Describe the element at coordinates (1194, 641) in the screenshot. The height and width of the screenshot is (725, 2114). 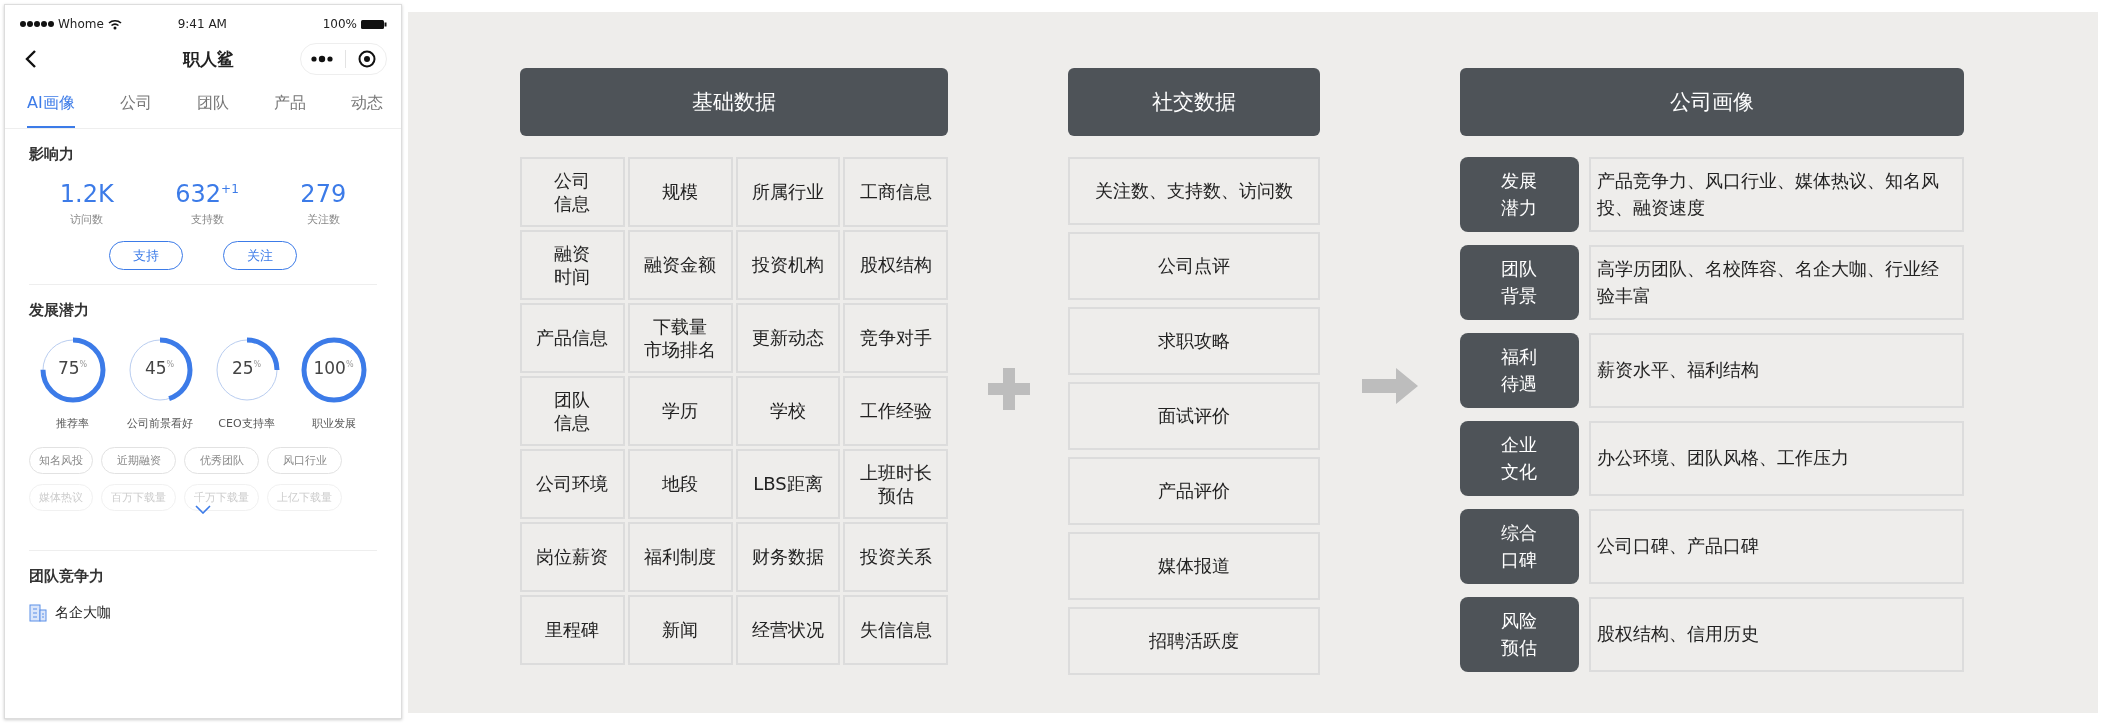
I see `data-cell: 招聘活跃度` at that location.